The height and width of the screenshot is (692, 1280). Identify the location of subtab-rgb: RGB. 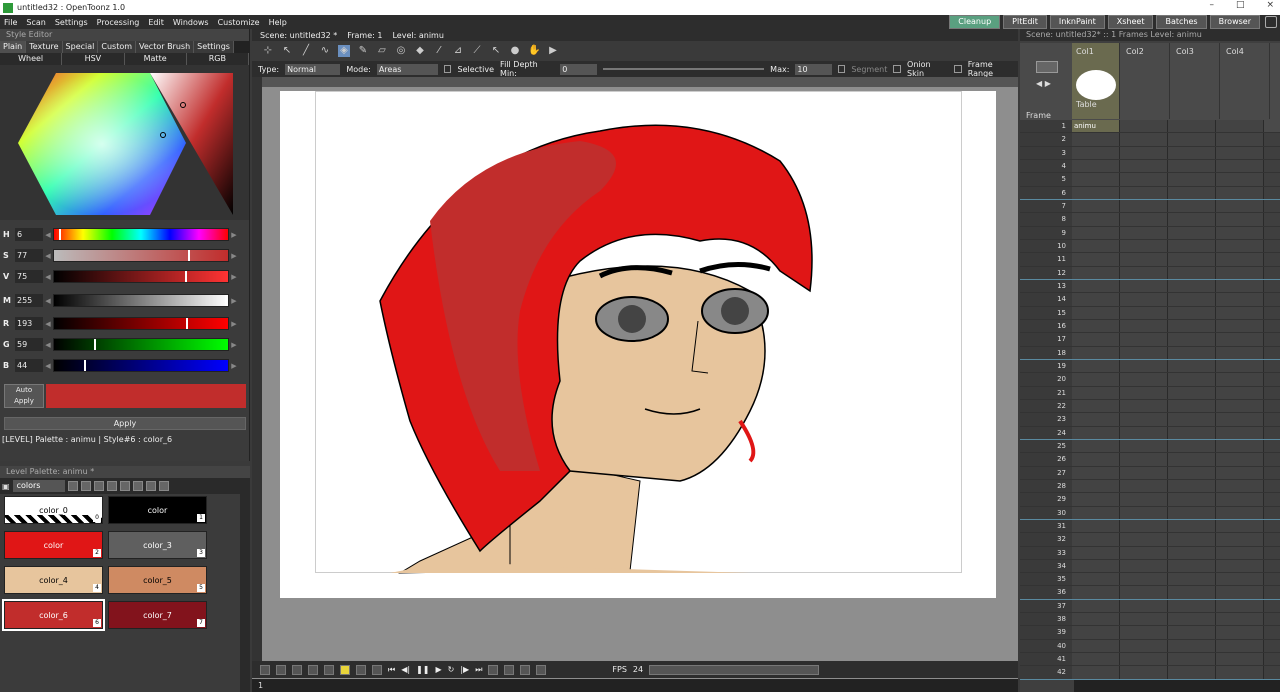
(218, 59).